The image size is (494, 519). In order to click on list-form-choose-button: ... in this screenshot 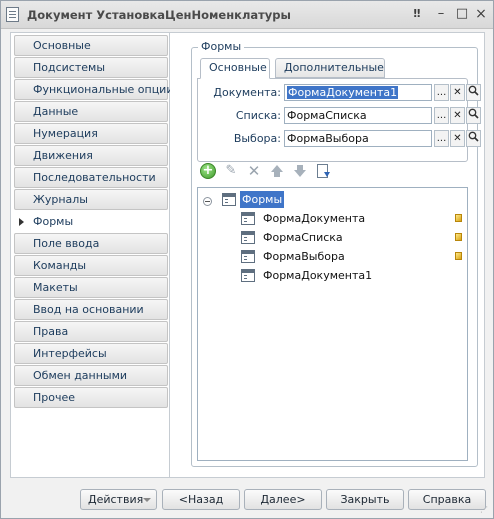, I will do `click(441, 115)`.